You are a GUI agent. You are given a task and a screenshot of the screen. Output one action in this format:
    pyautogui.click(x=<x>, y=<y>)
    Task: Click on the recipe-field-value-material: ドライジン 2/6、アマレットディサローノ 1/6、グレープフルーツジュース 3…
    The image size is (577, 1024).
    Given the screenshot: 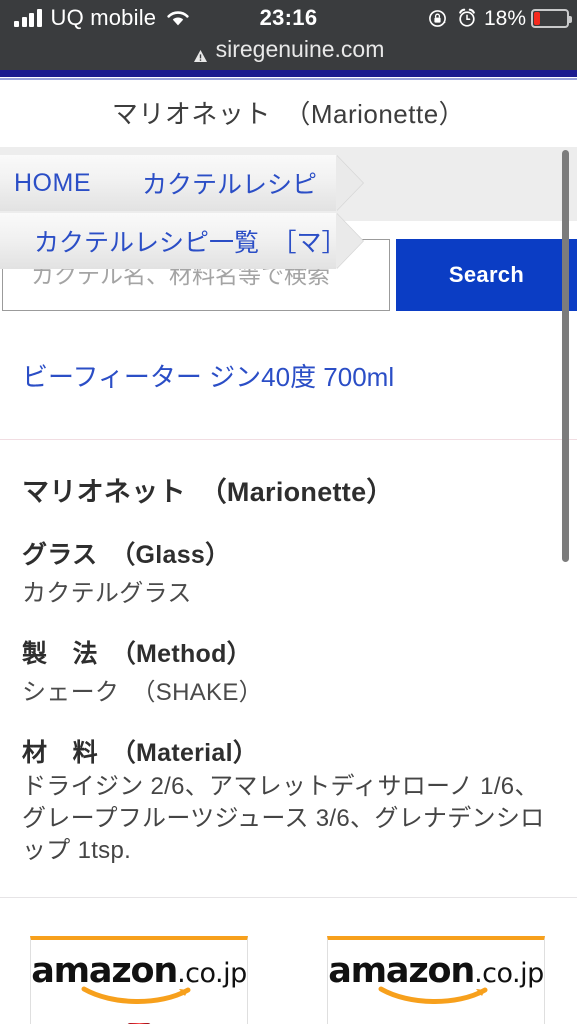 What is the action you would take?
    pyautogui.click(x=283, y=818)
    